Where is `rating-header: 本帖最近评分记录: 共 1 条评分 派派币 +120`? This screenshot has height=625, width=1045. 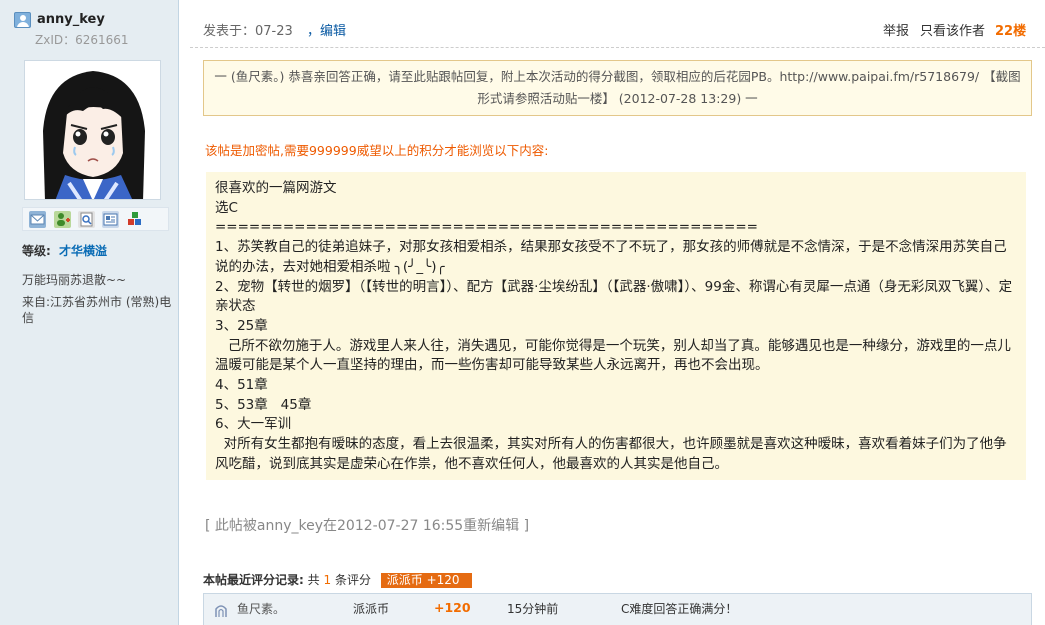
rating-header: 本帖最近评分记录: 共 1 条评分 派派币 +120 is located at coordinates (337, 580).